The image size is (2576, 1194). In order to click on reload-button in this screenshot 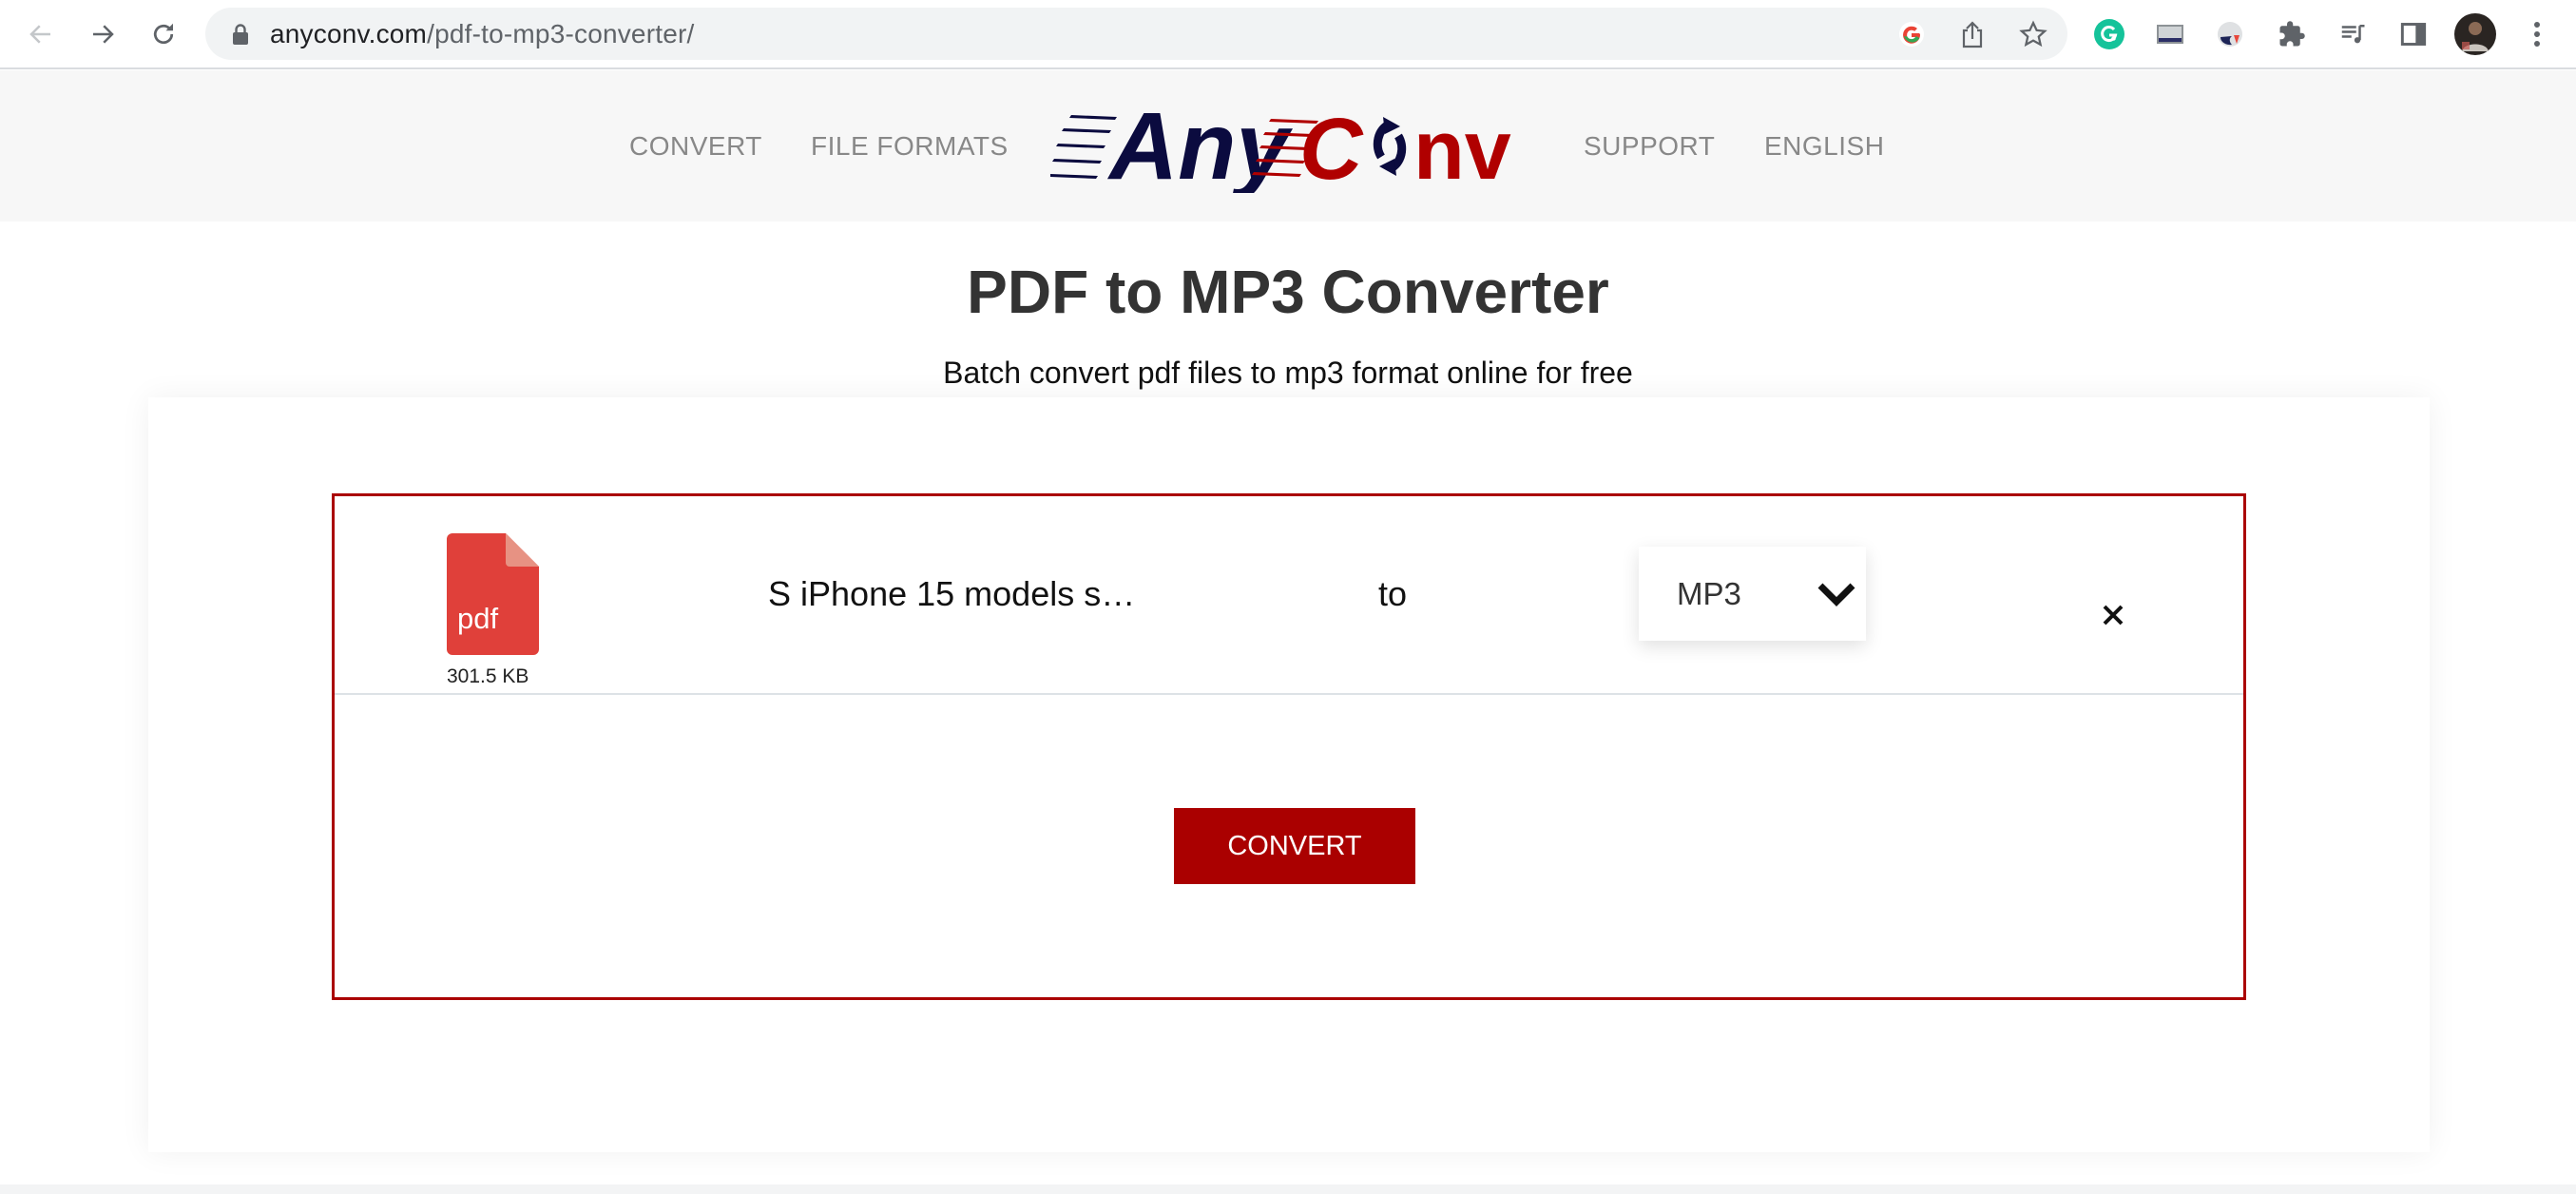, I will do `click(163, 34)`.